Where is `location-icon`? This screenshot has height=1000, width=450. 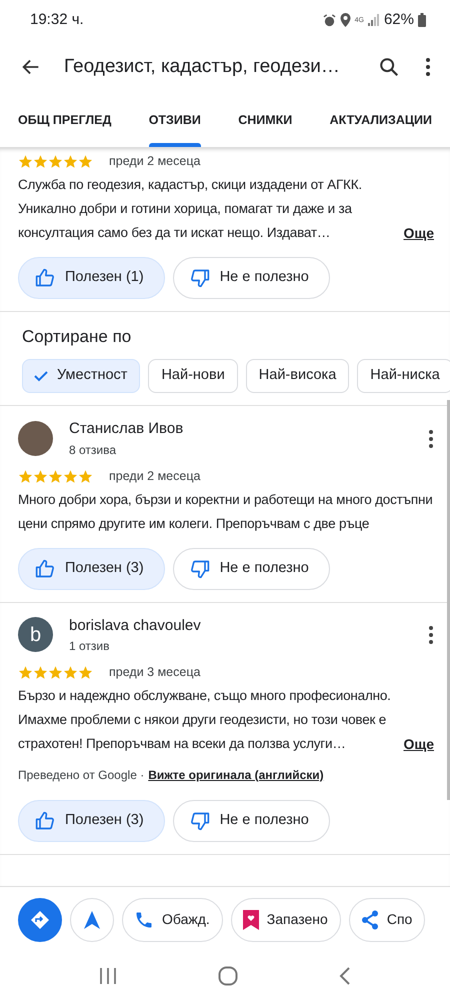 location-icon is located at coordinates (345, 20).